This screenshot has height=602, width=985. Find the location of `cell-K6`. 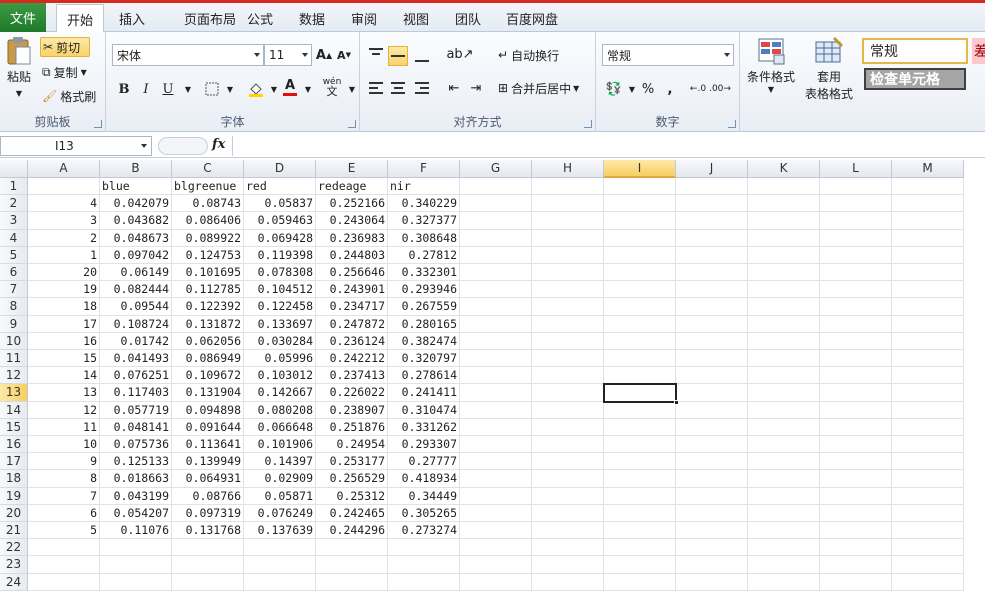

cell-K6 is located at coordinates (784, 273).